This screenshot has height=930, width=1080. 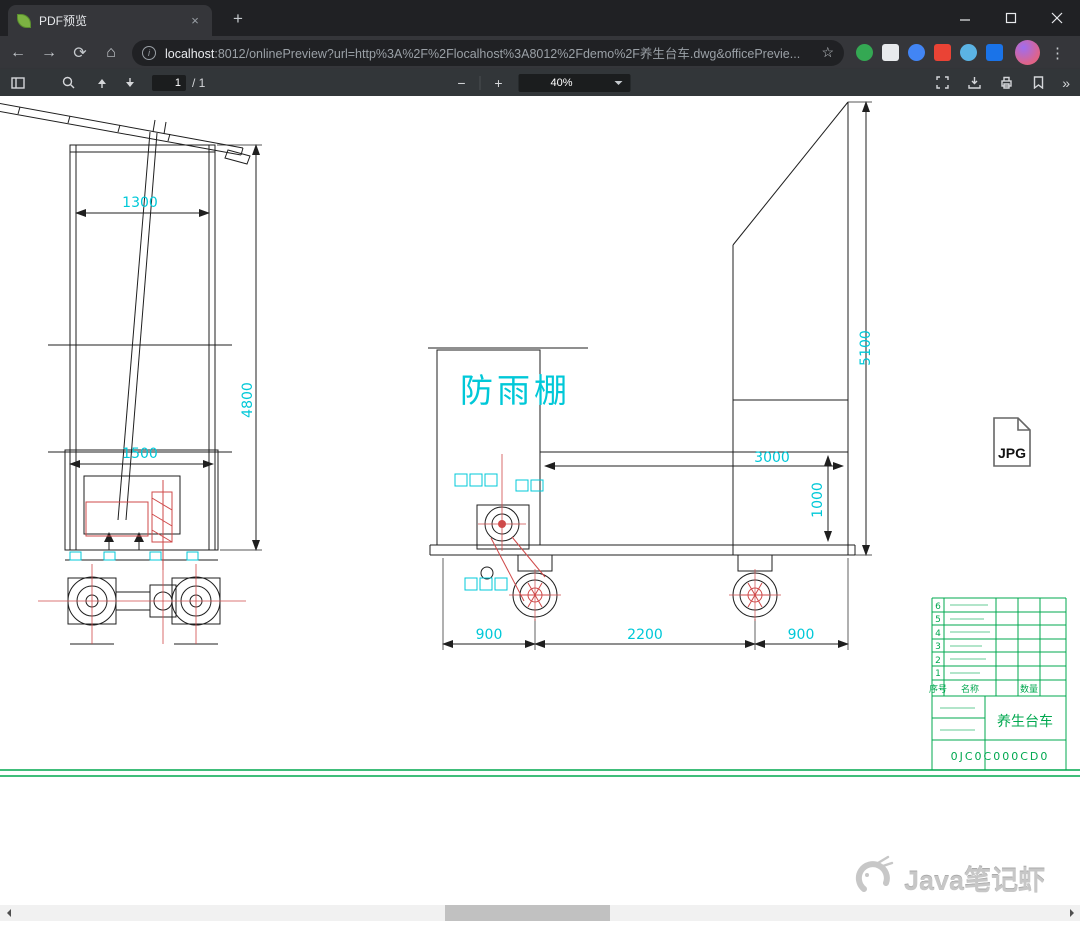 I want to click on window-controls, so click(x=1011, y=18).